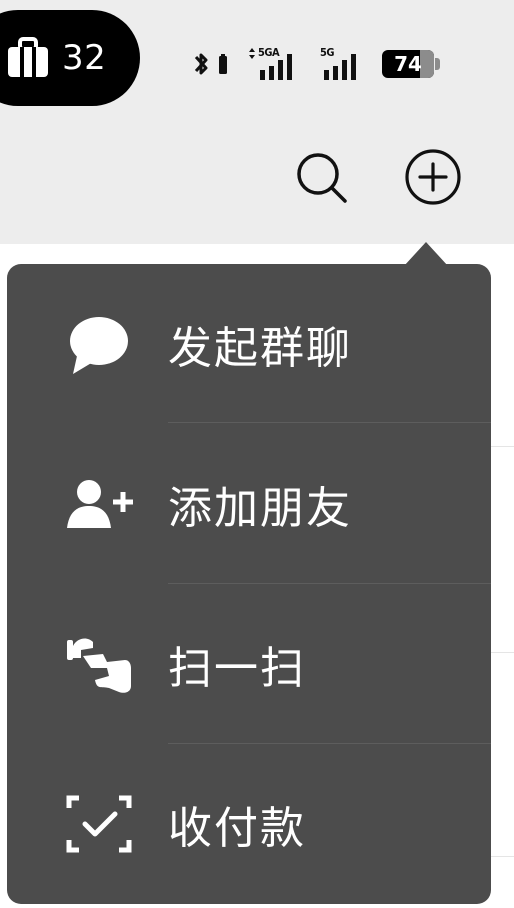  What do you see at coordinates (237, 668) in the screenshot?
I see `menu-item-label: 扫一扫` at bounding box center [237, 668].